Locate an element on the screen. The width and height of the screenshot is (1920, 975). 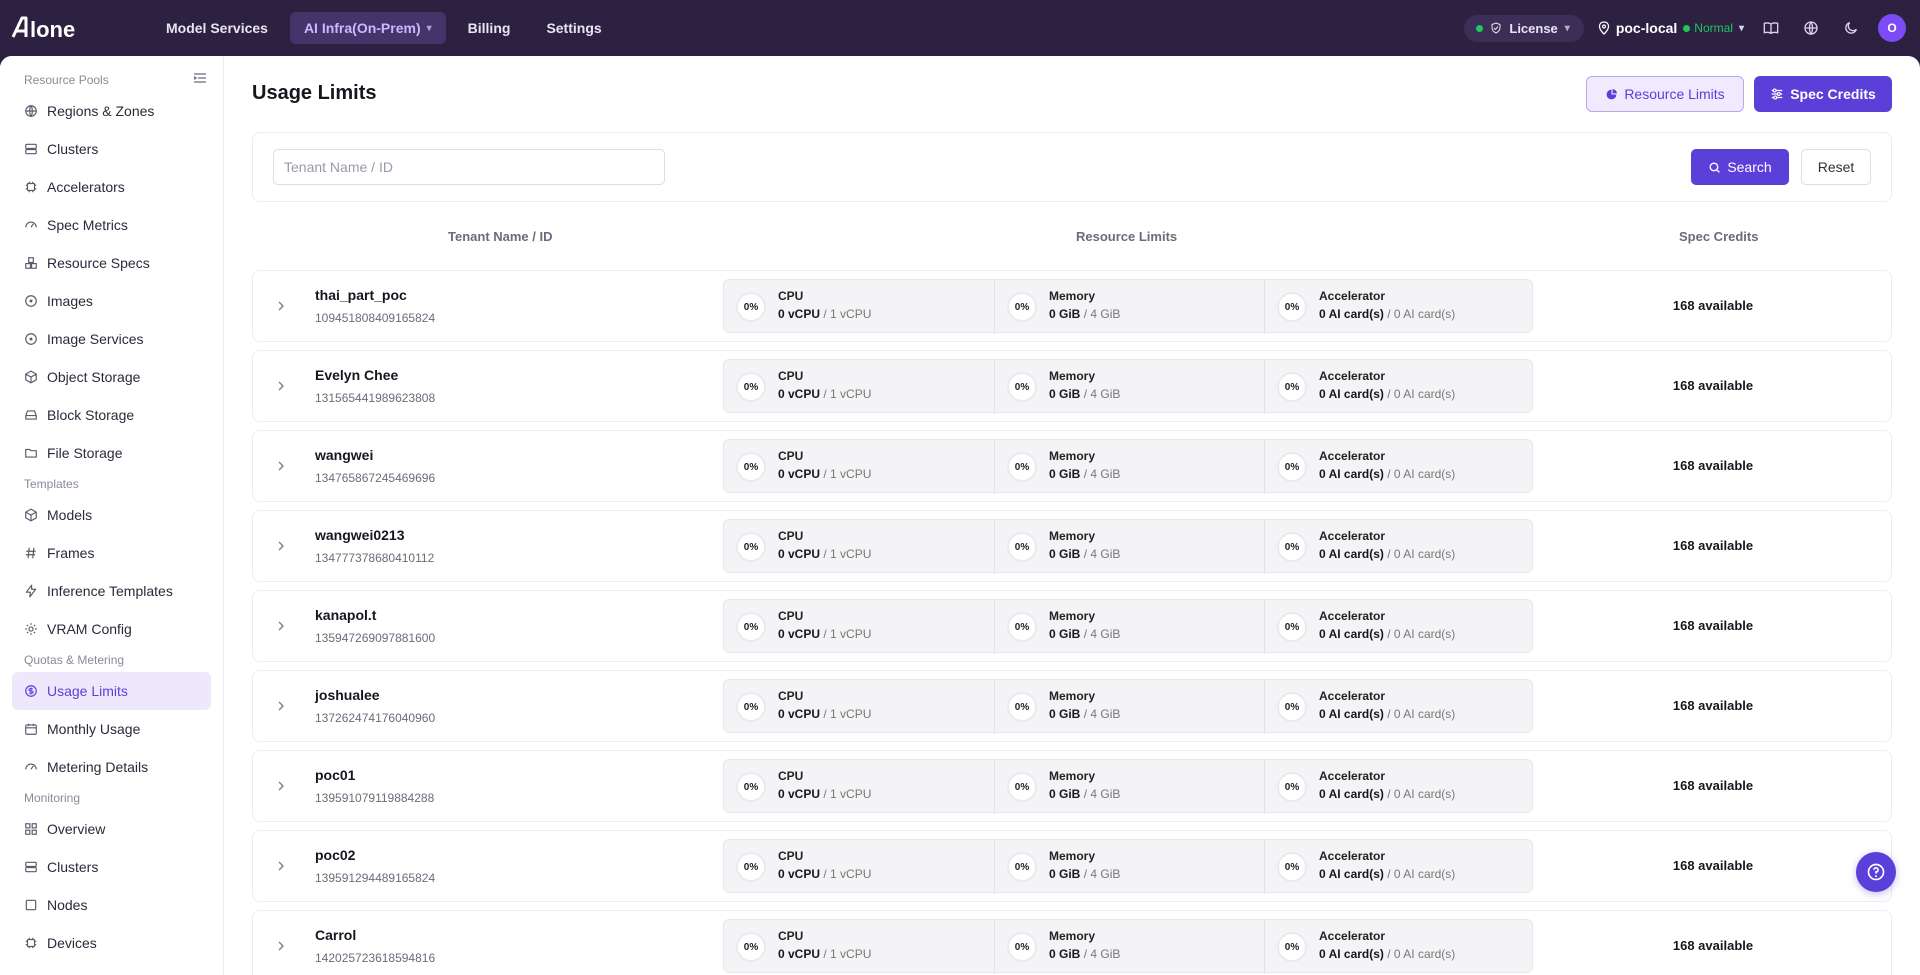
metric-label: Accelerator is located at coordinates (1352, 376).